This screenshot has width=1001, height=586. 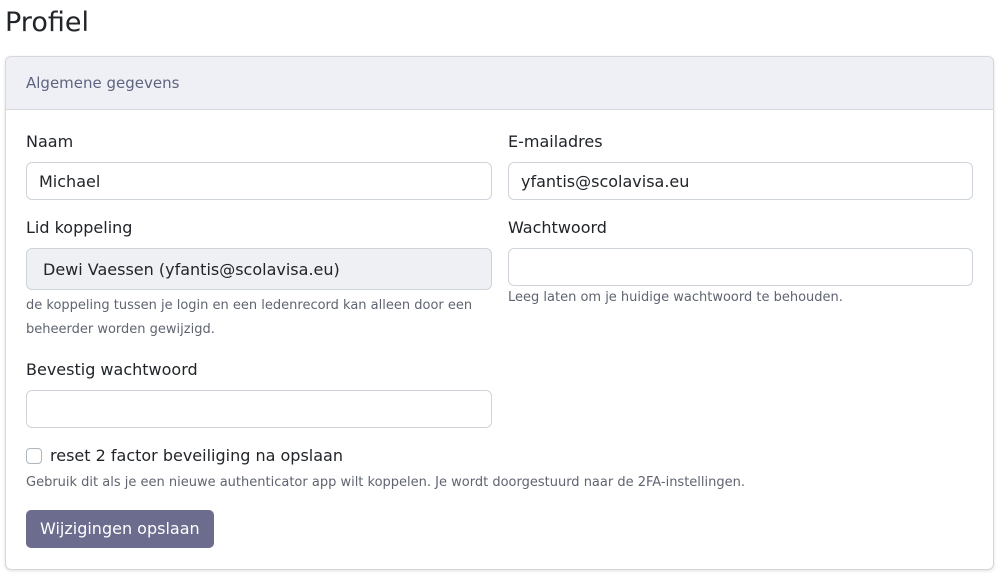 I want to click on member-link-input, so click(x=259, y=269).